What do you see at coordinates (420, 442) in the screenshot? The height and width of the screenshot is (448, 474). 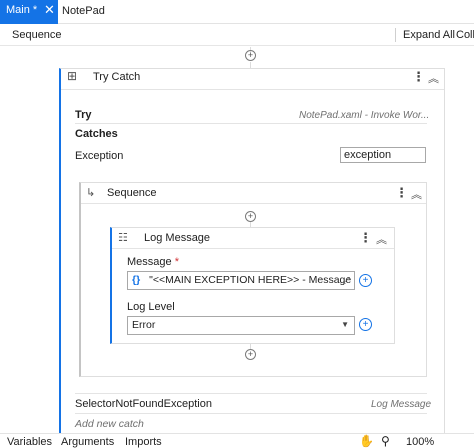 I see `zoom-level: 100%` at bounding box center [420, 442].